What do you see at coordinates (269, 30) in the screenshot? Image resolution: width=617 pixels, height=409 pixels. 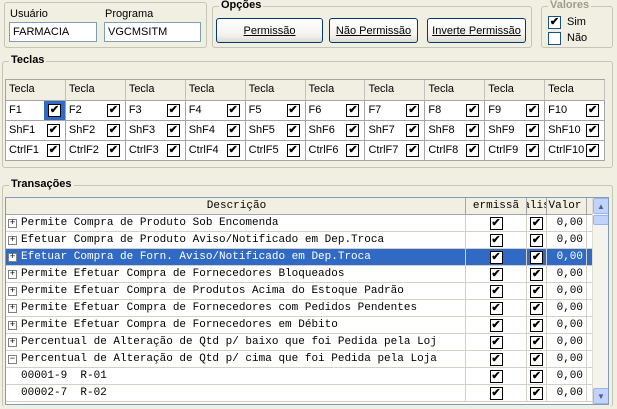 I see `permissao-button: Permissão` at bounding box center [269, 30].